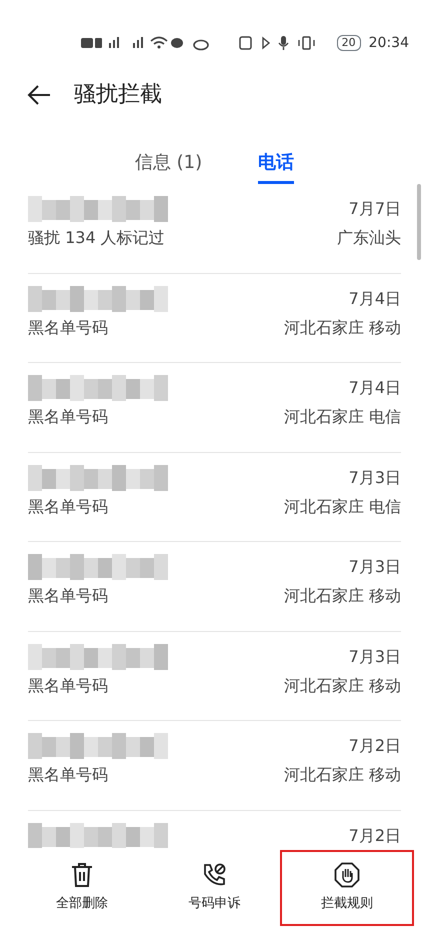  What do you see at coordinates (96, 238) in the screenshot?
I see `call-tag: 骚扰 134 人标记过` at bounding box center [96, 238].